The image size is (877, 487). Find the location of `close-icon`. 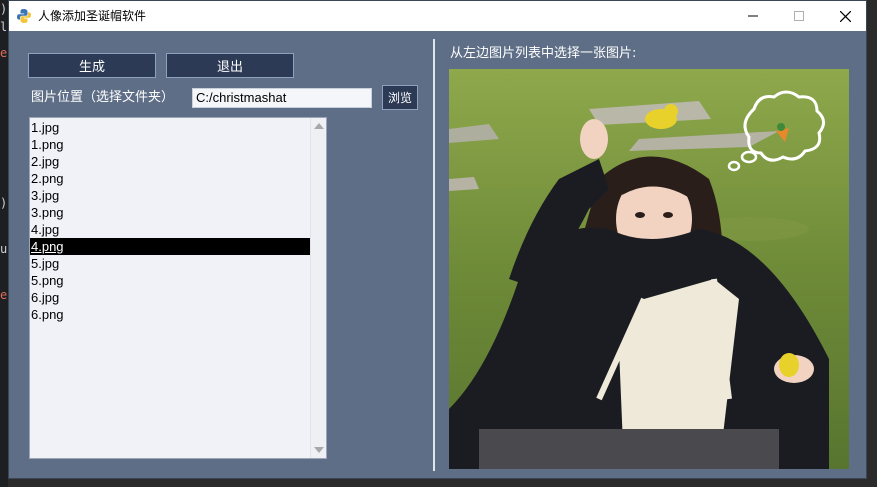

close-icon is located at coordinates (845, 16).